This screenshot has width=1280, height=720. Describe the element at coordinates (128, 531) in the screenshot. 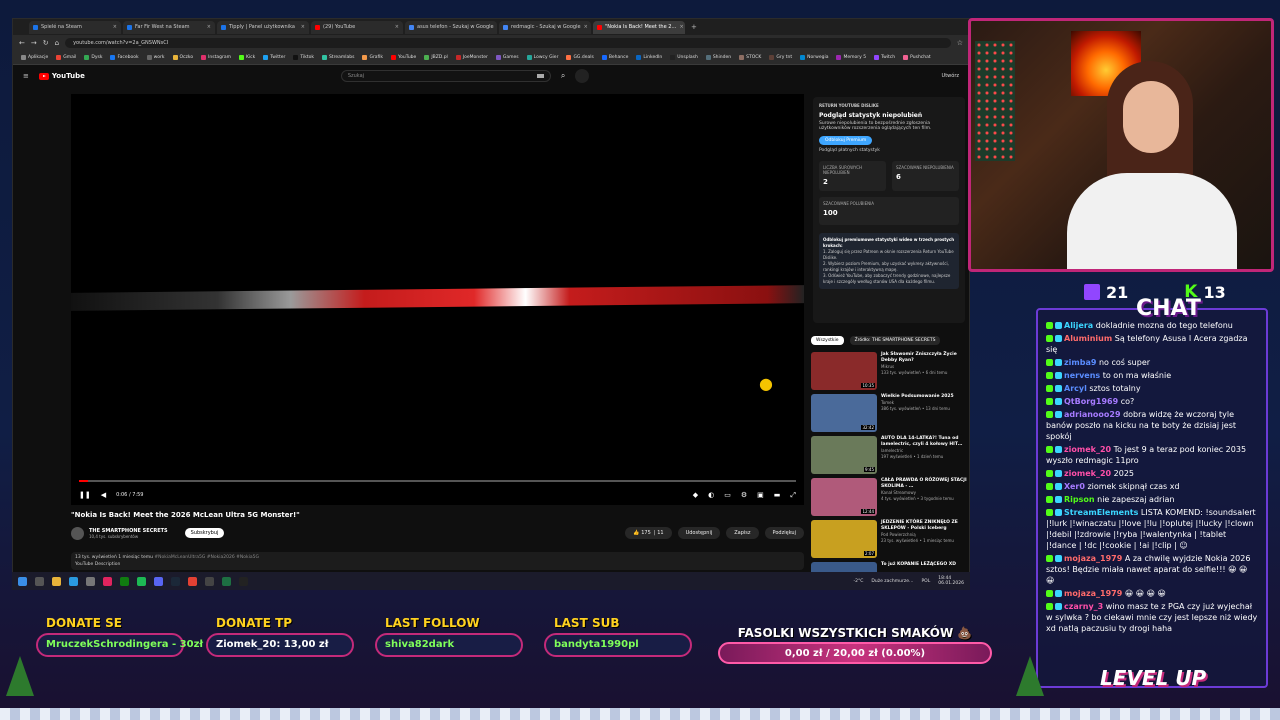

I see `channel-name: THE SMARTPHONE SECRETS` at that location.